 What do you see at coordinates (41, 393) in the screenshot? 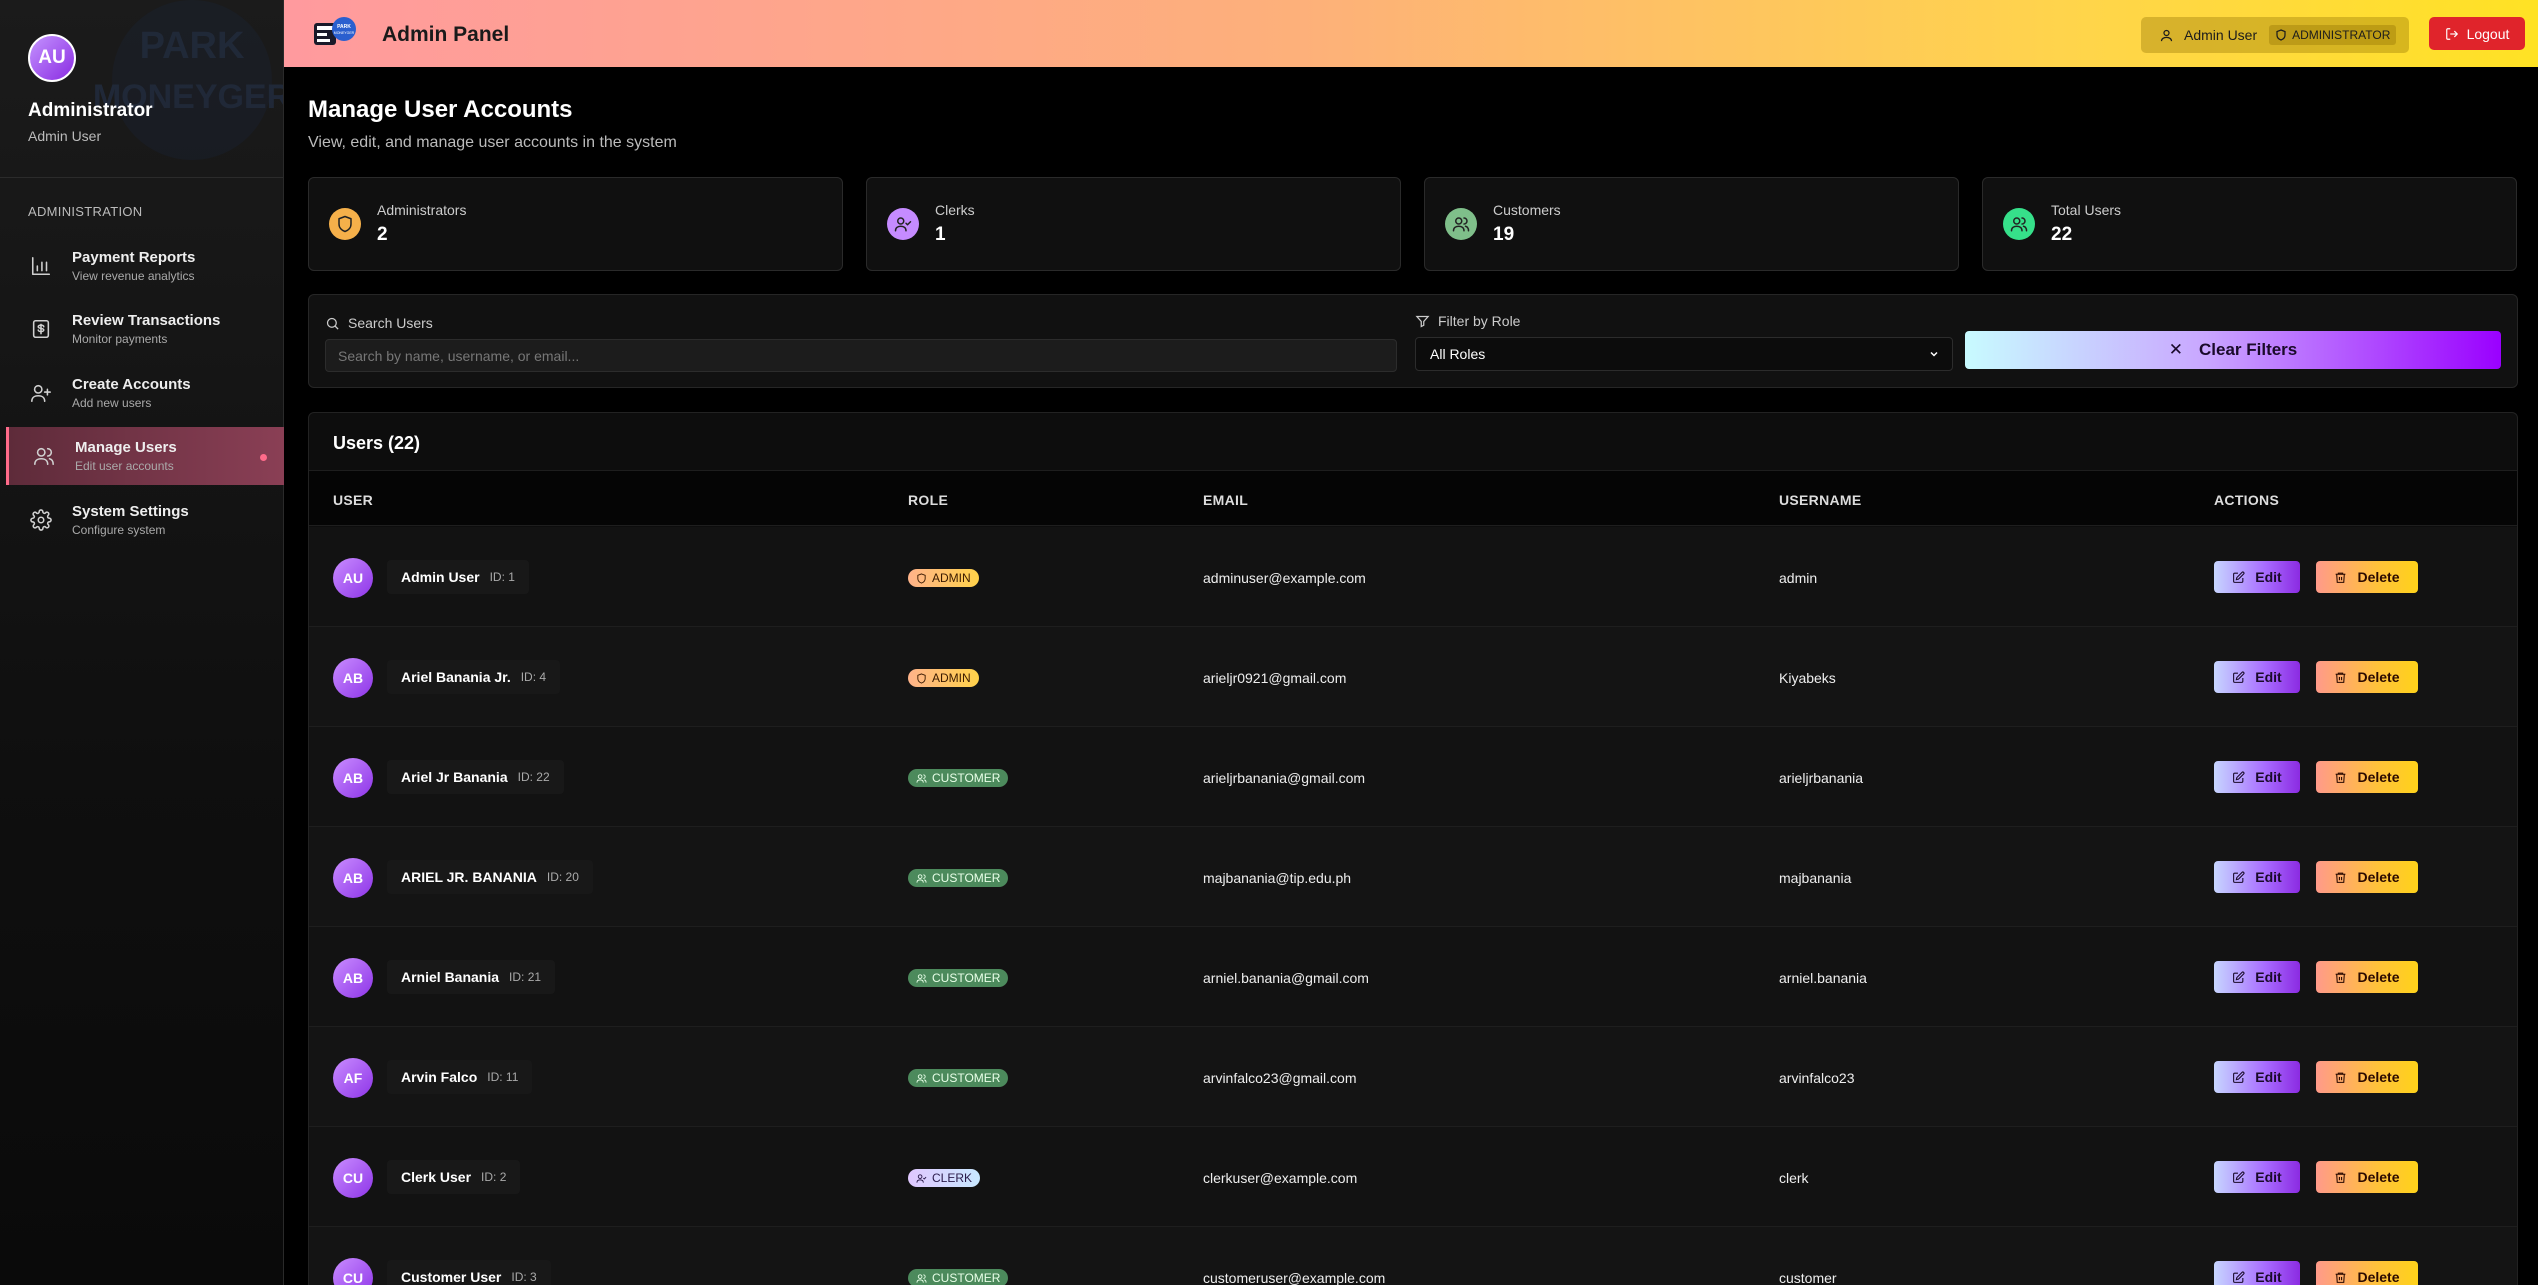
I see `user-plus-icon` at bounding box center [41, 393].